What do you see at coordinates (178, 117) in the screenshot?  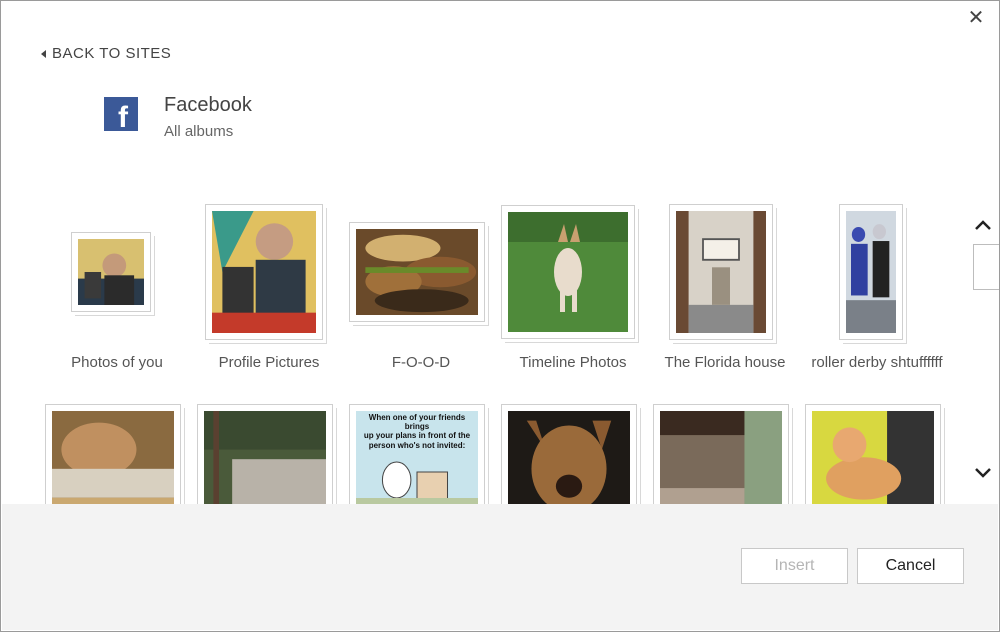 I see `site-header: f Facebook All albums` at bounding box center [178, 117].